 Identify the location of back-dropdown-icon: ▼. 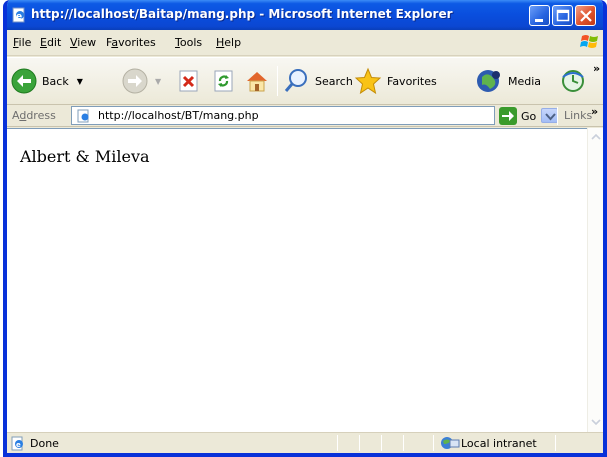
(80, 81).